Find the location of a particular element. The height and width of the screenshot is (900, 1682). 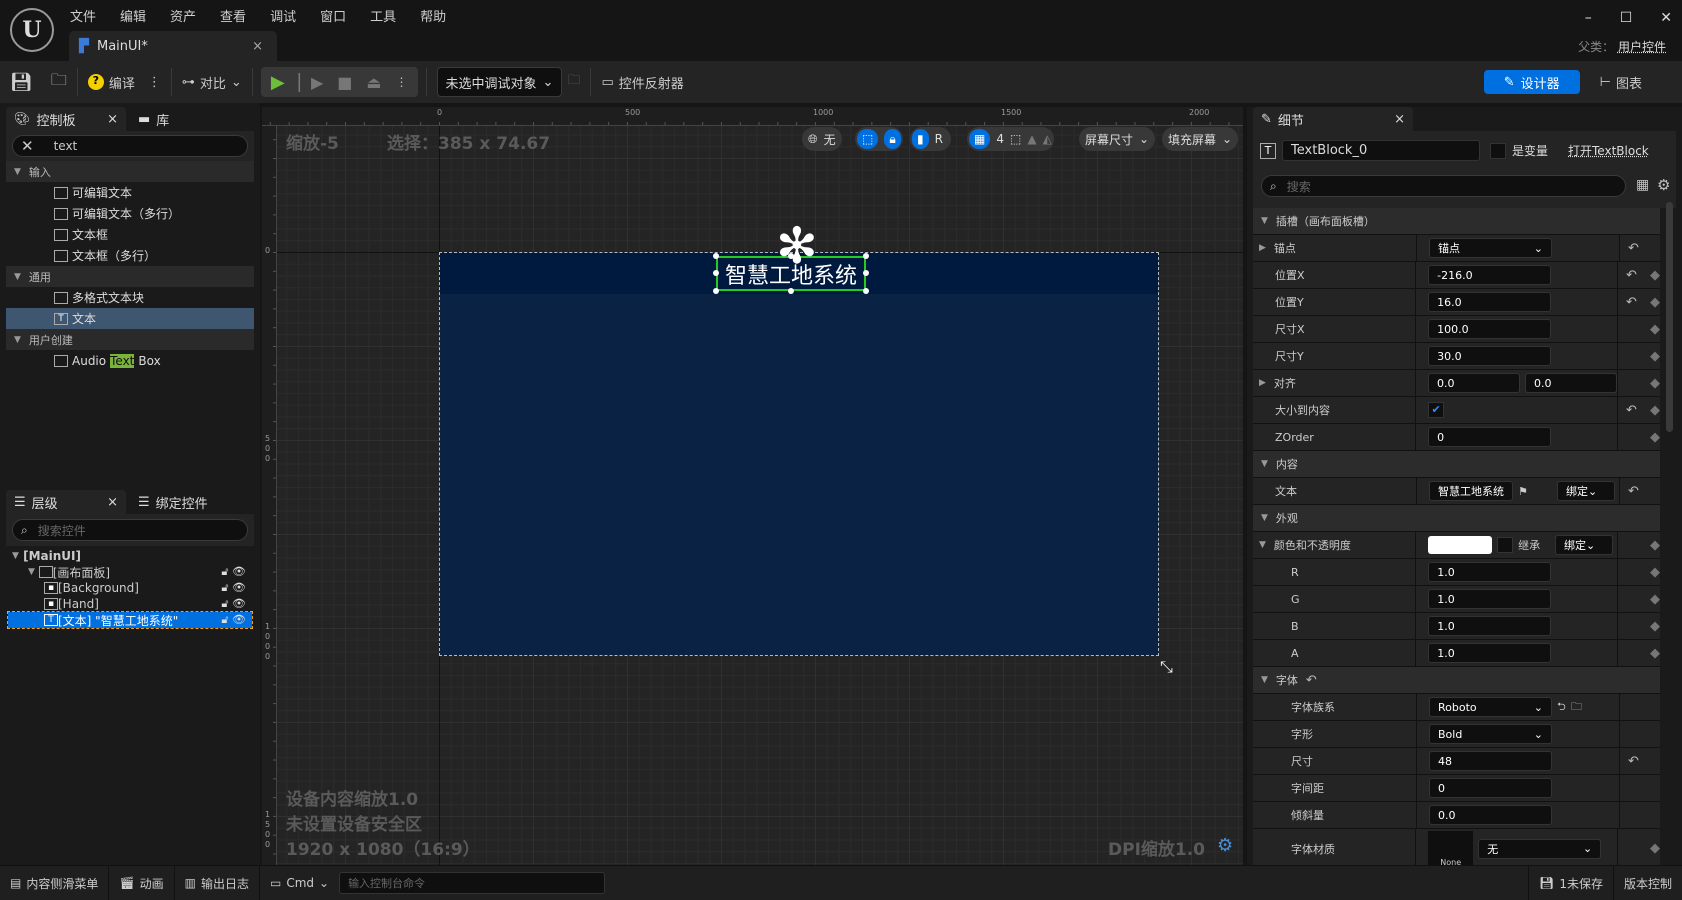

diff-button: ⊶ 对比 ⌄ is located at coordinates (212, 82).